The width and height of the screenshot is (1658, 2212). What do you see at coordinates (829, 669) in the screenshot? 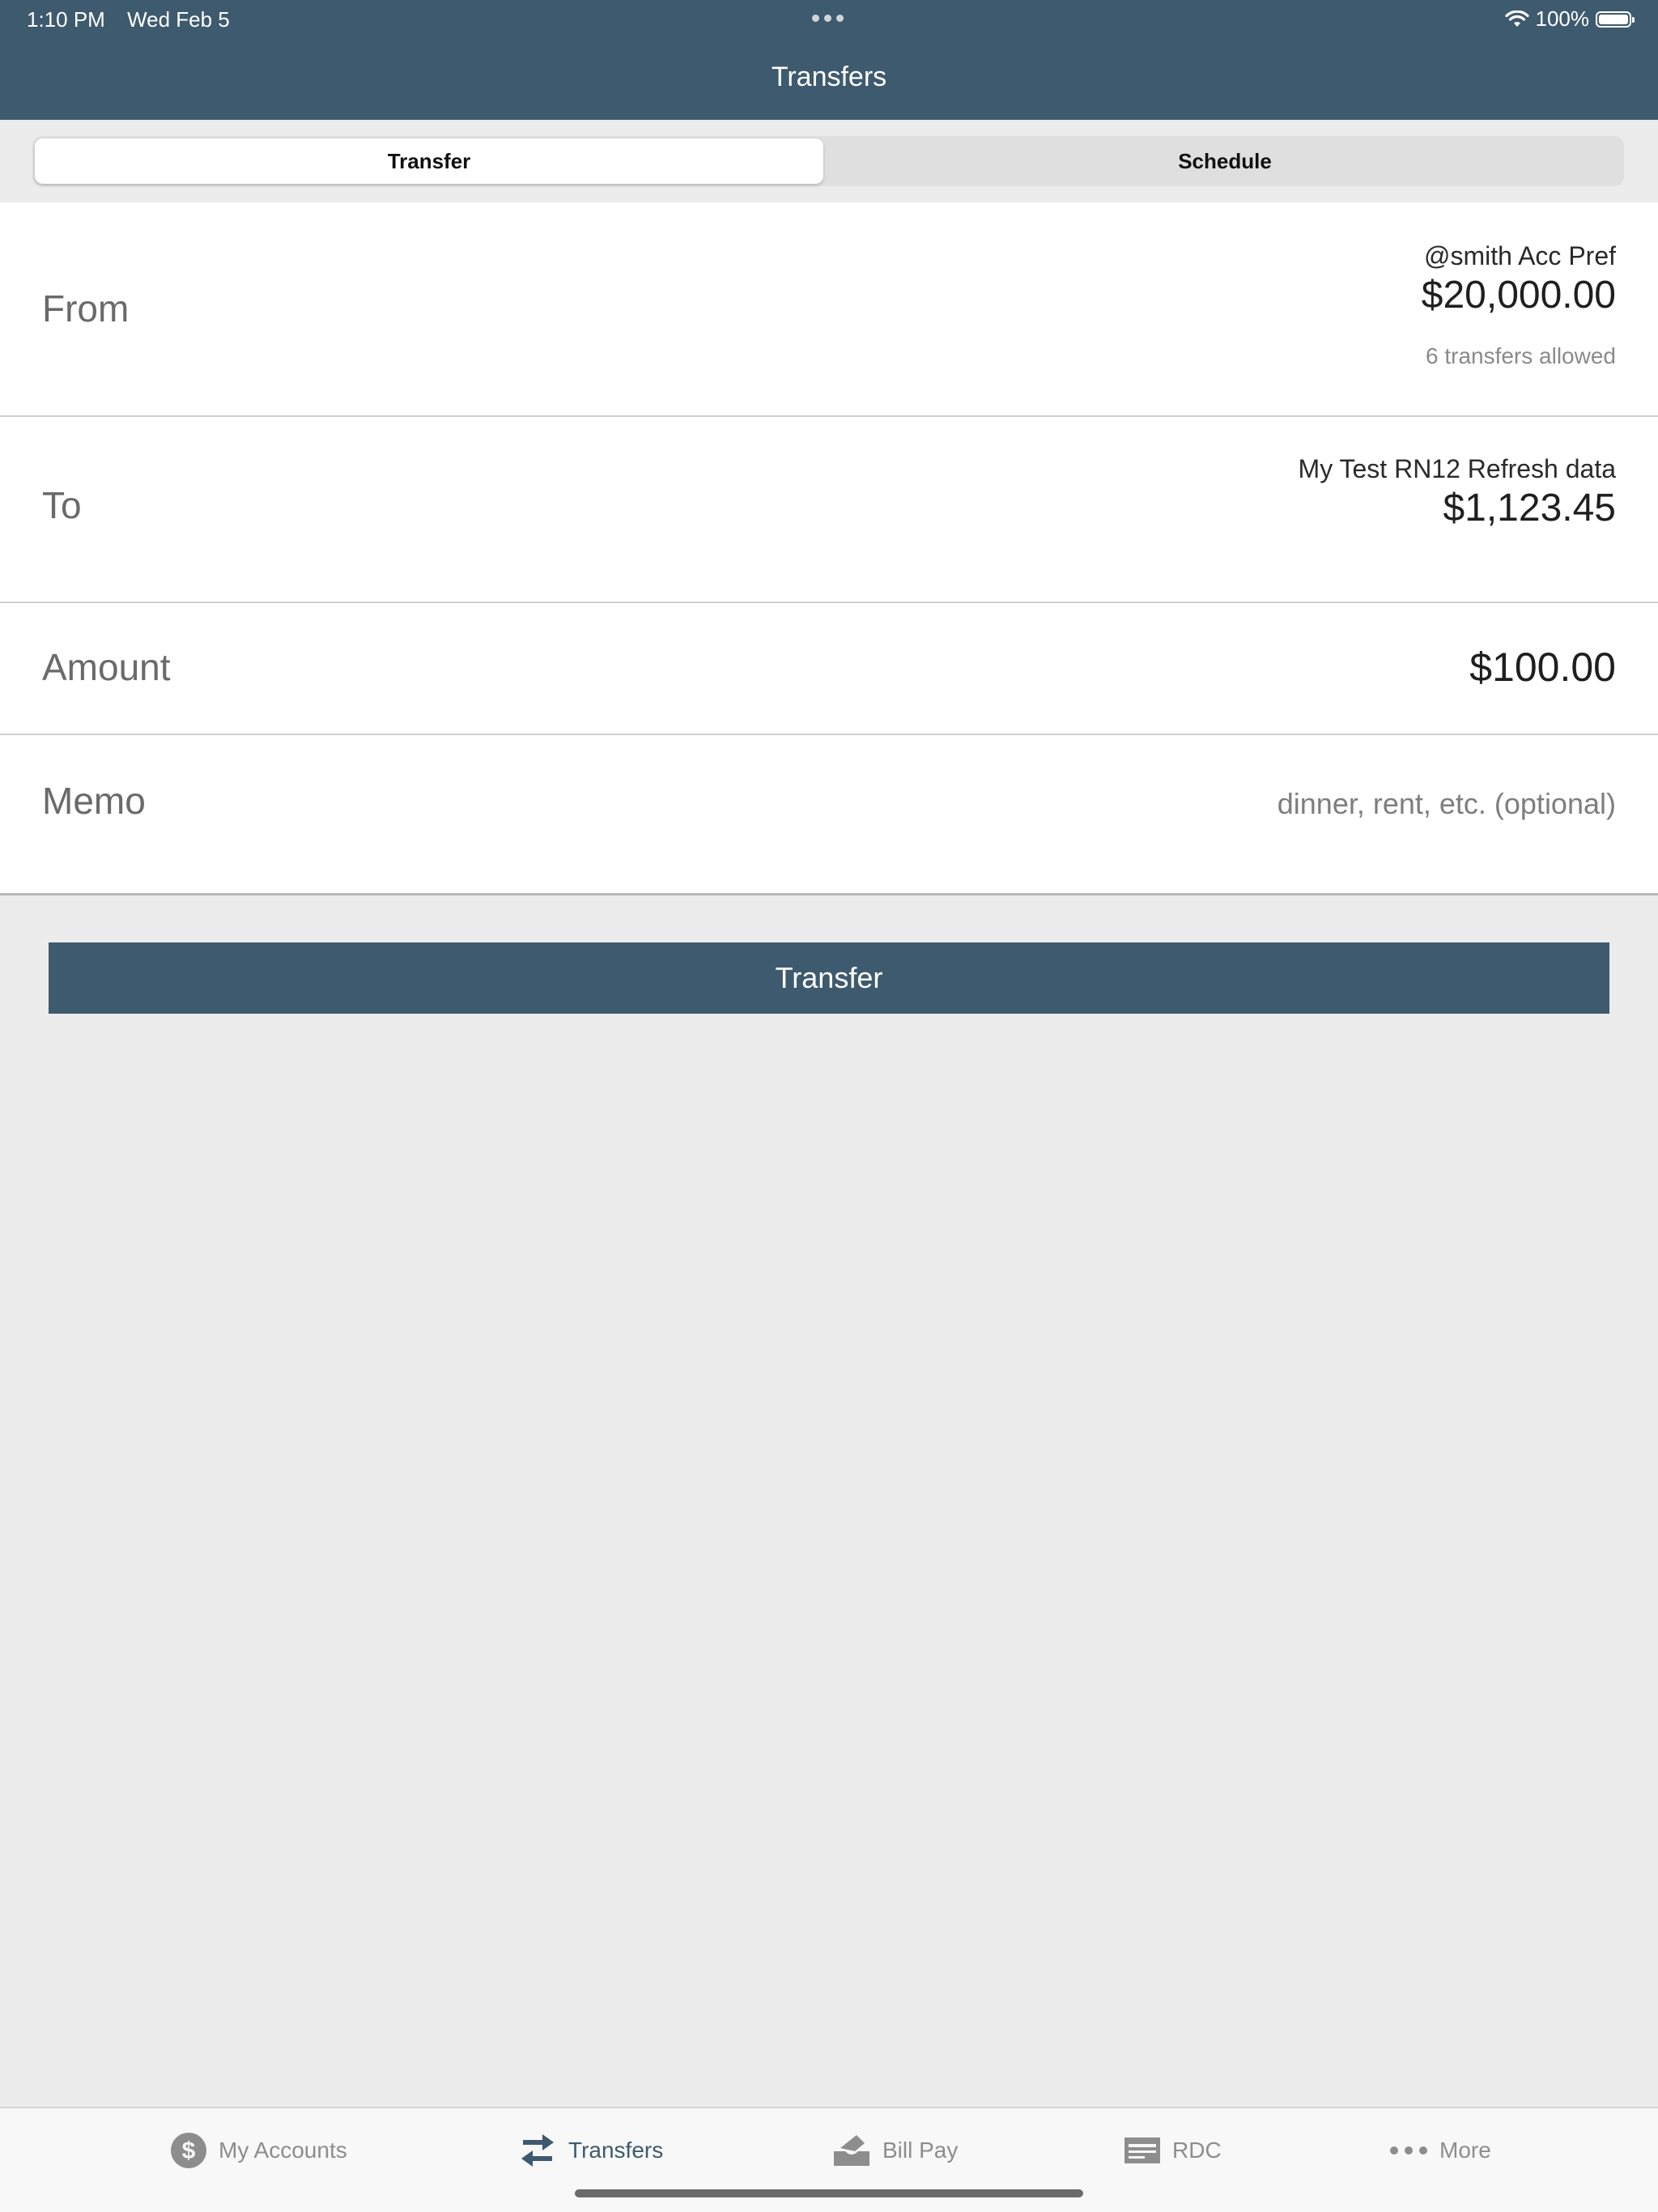
I see `amount-row: Amount $100.00` at bounding box center [829, 669].